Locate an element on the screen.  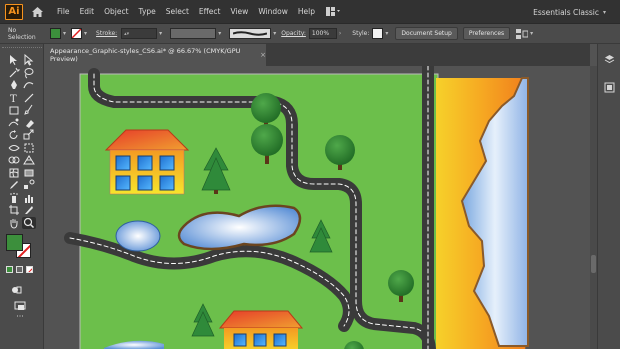
mesh-tool-icon is located at coordinates (14, 173).